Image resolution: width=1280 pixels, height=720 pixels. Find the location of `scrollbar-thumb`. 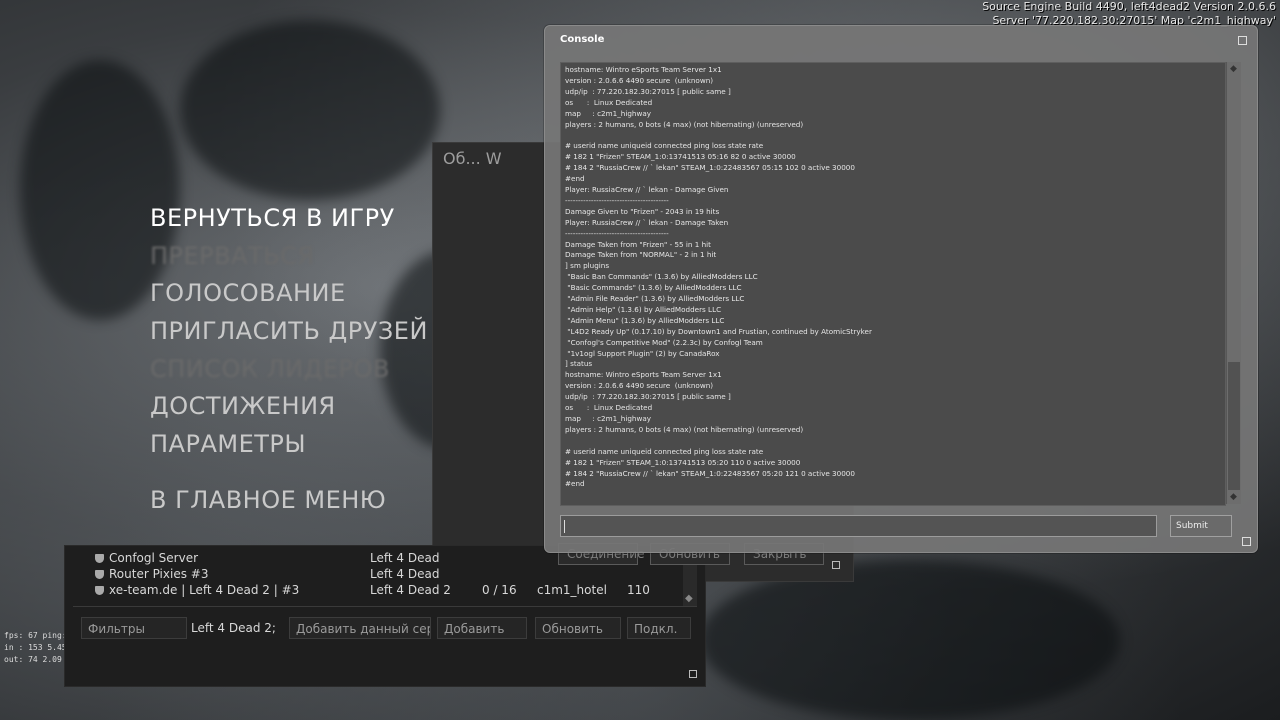

scrollbar-thumb is located at coordinates (1234, 426).